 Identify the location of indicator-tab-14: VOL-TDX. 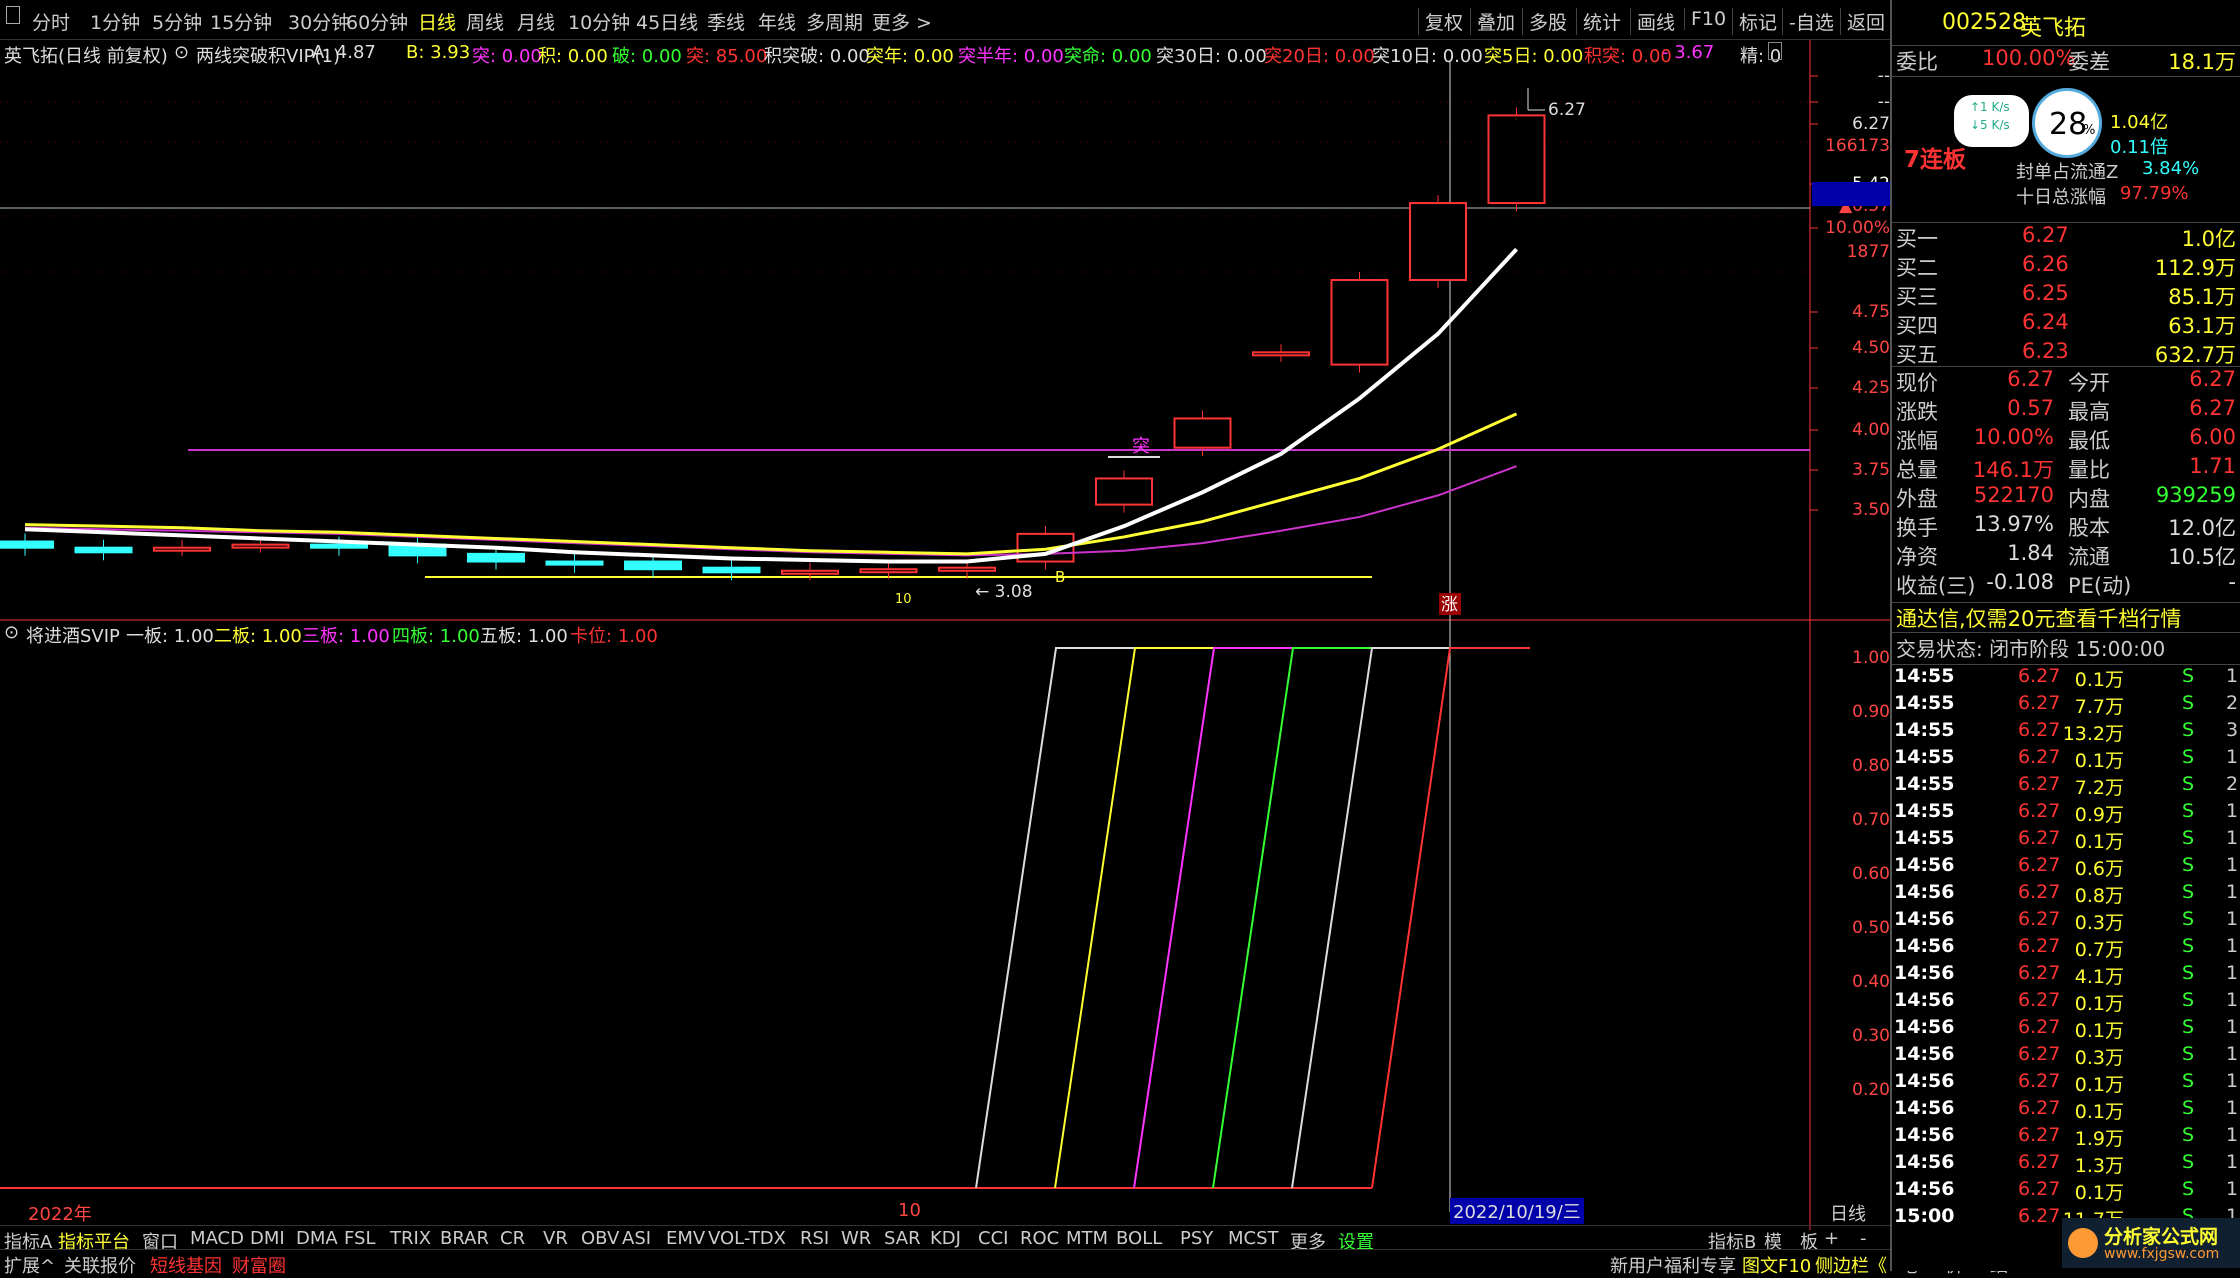
(747, 1238).